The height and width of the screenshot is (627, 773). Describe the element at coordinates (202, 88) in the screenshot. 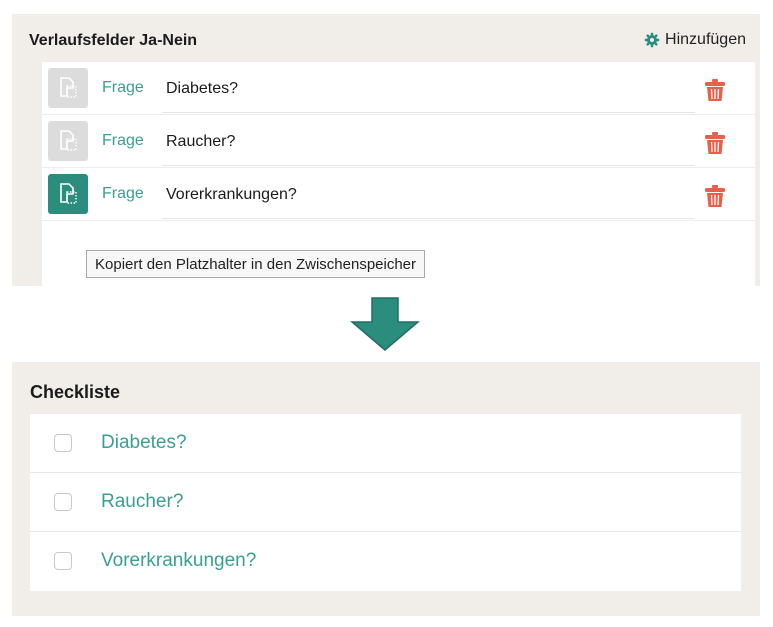

I see `question-text: Diabetes?` at that location.